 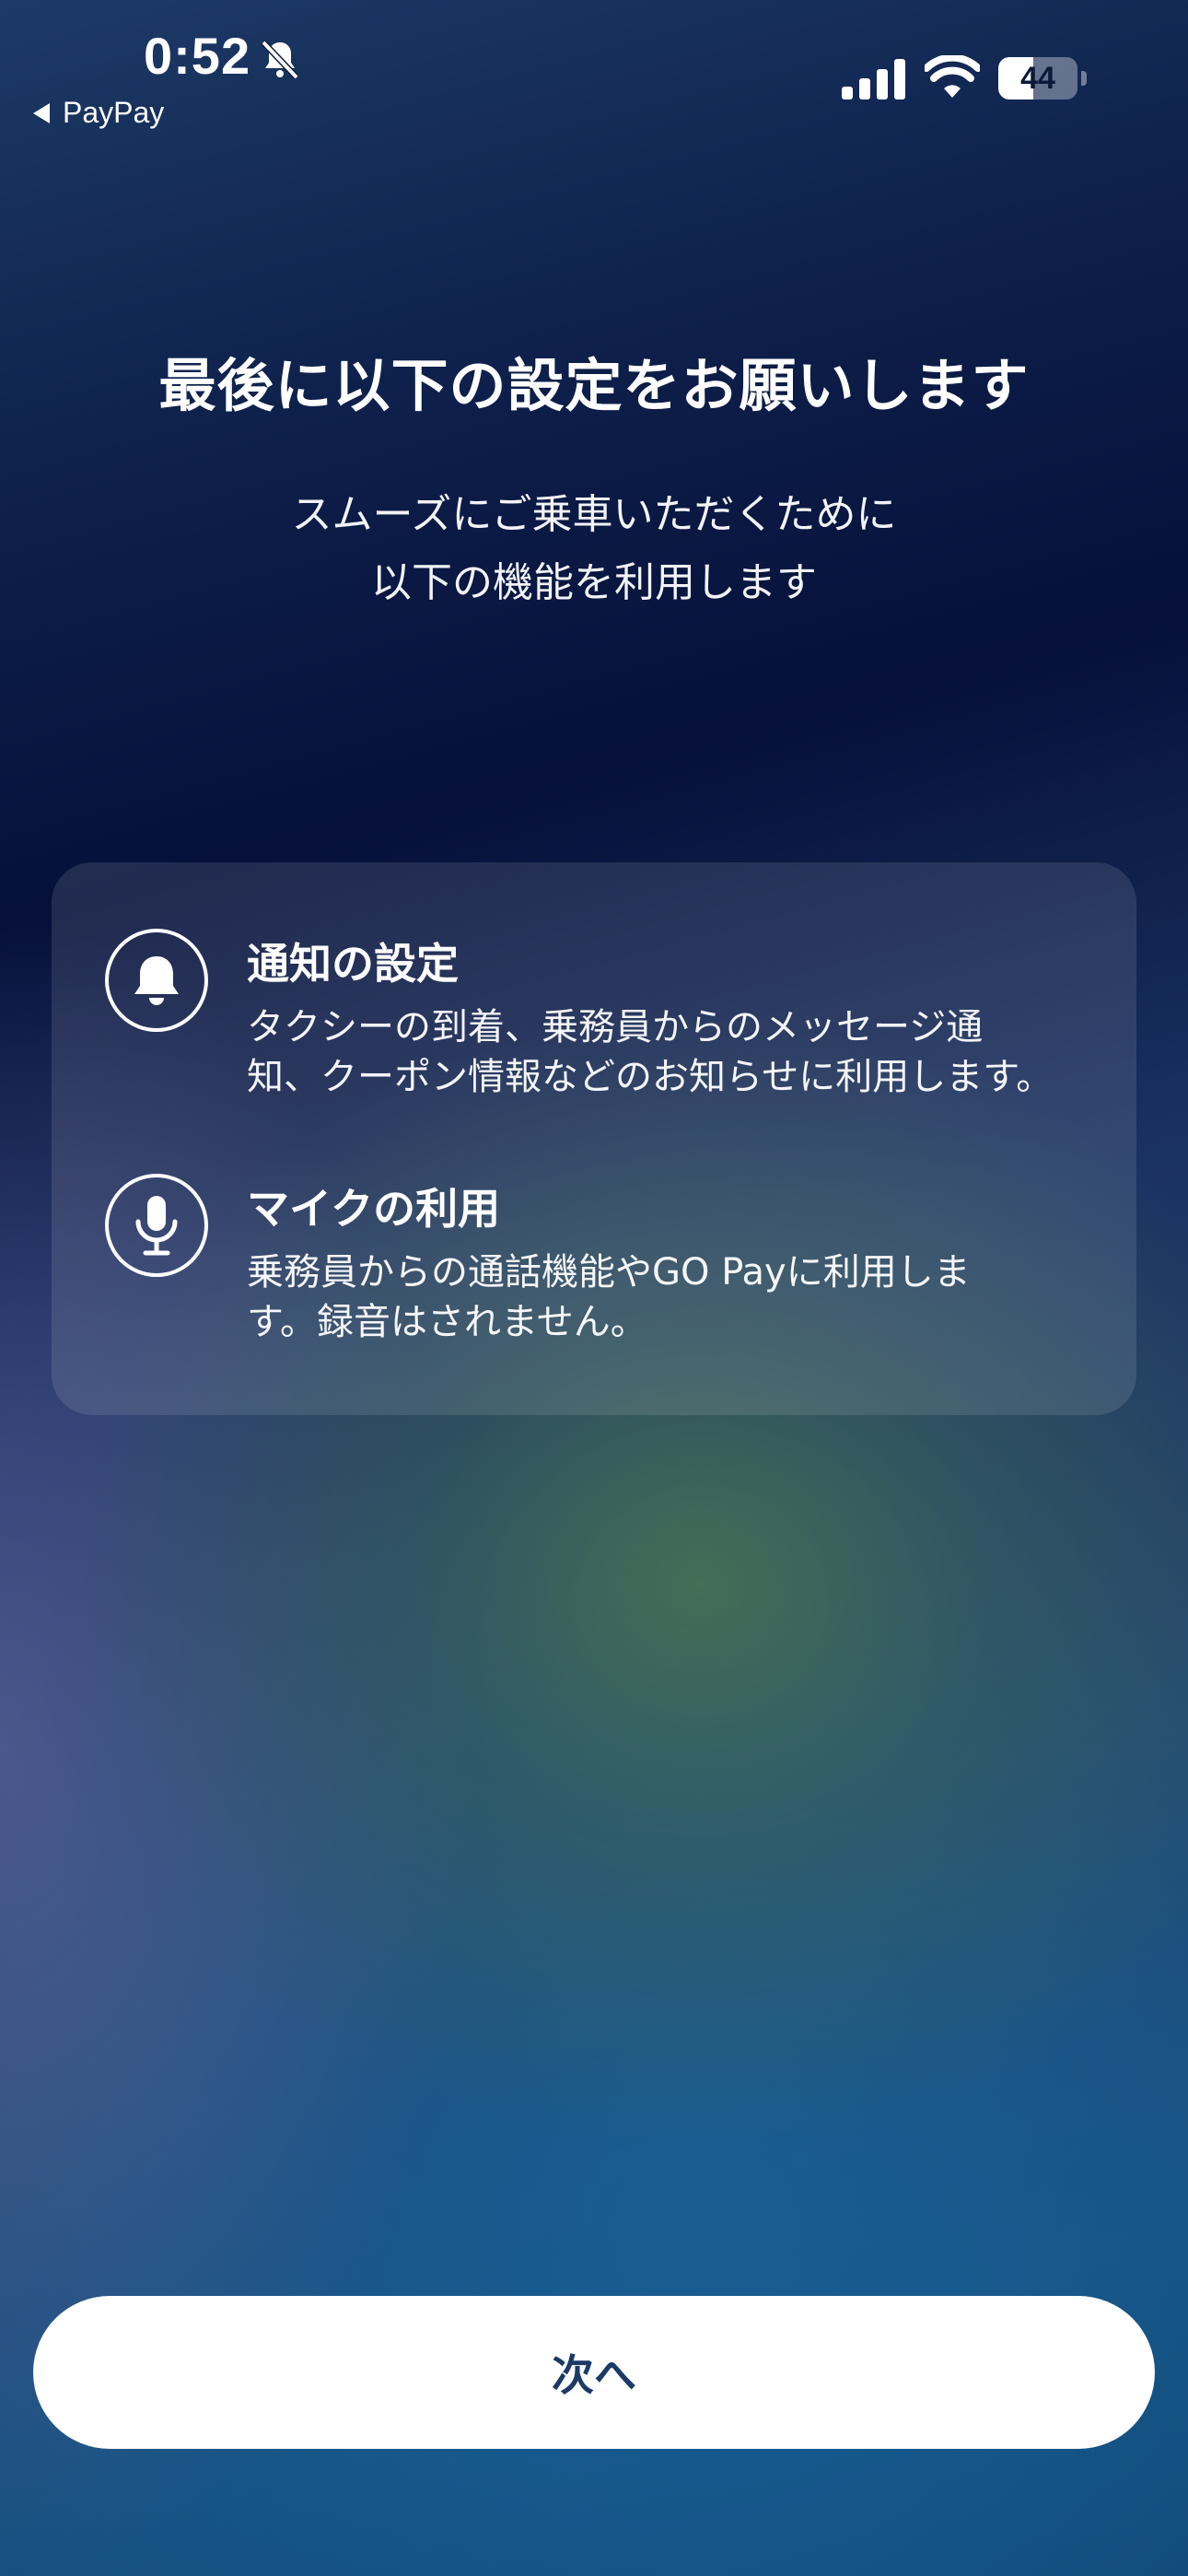 What do you see at coordinates (594, 514) in the screenshot?
I see `subtitle-line-1: スムーズにご乗車いただくために` at bounding box center [594, 514].